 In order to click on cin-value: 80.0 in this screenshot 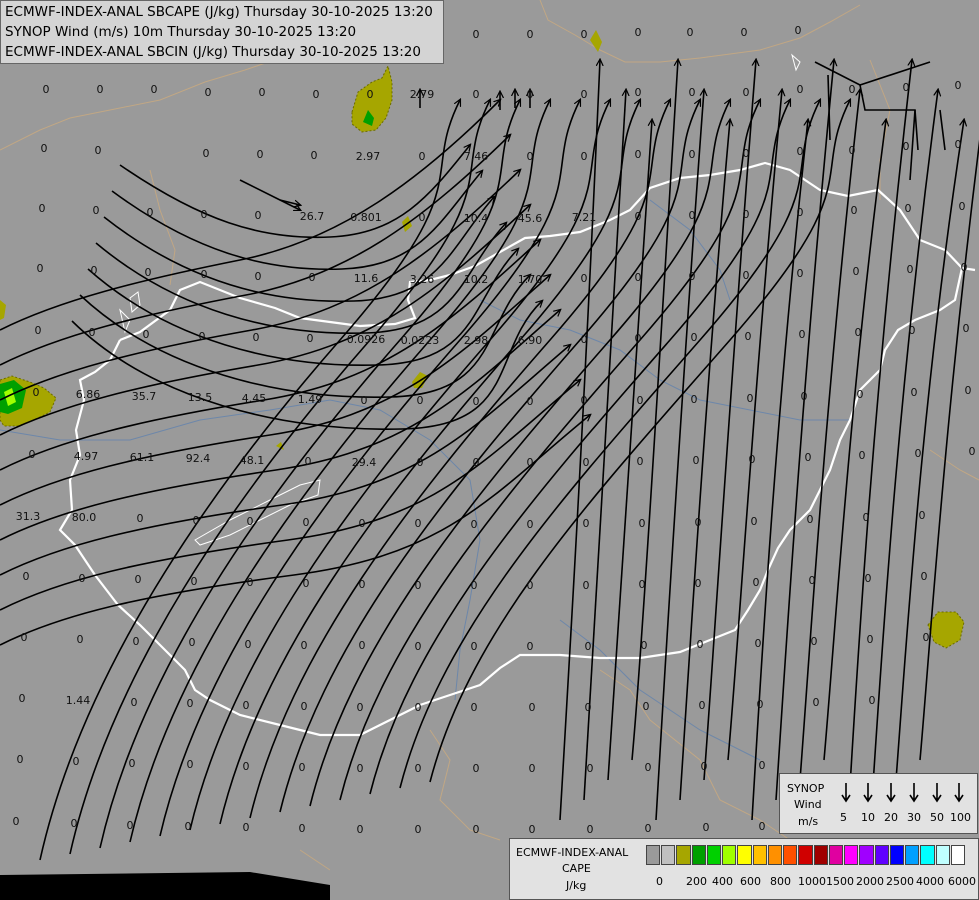, I will do `click(84, 517)`.